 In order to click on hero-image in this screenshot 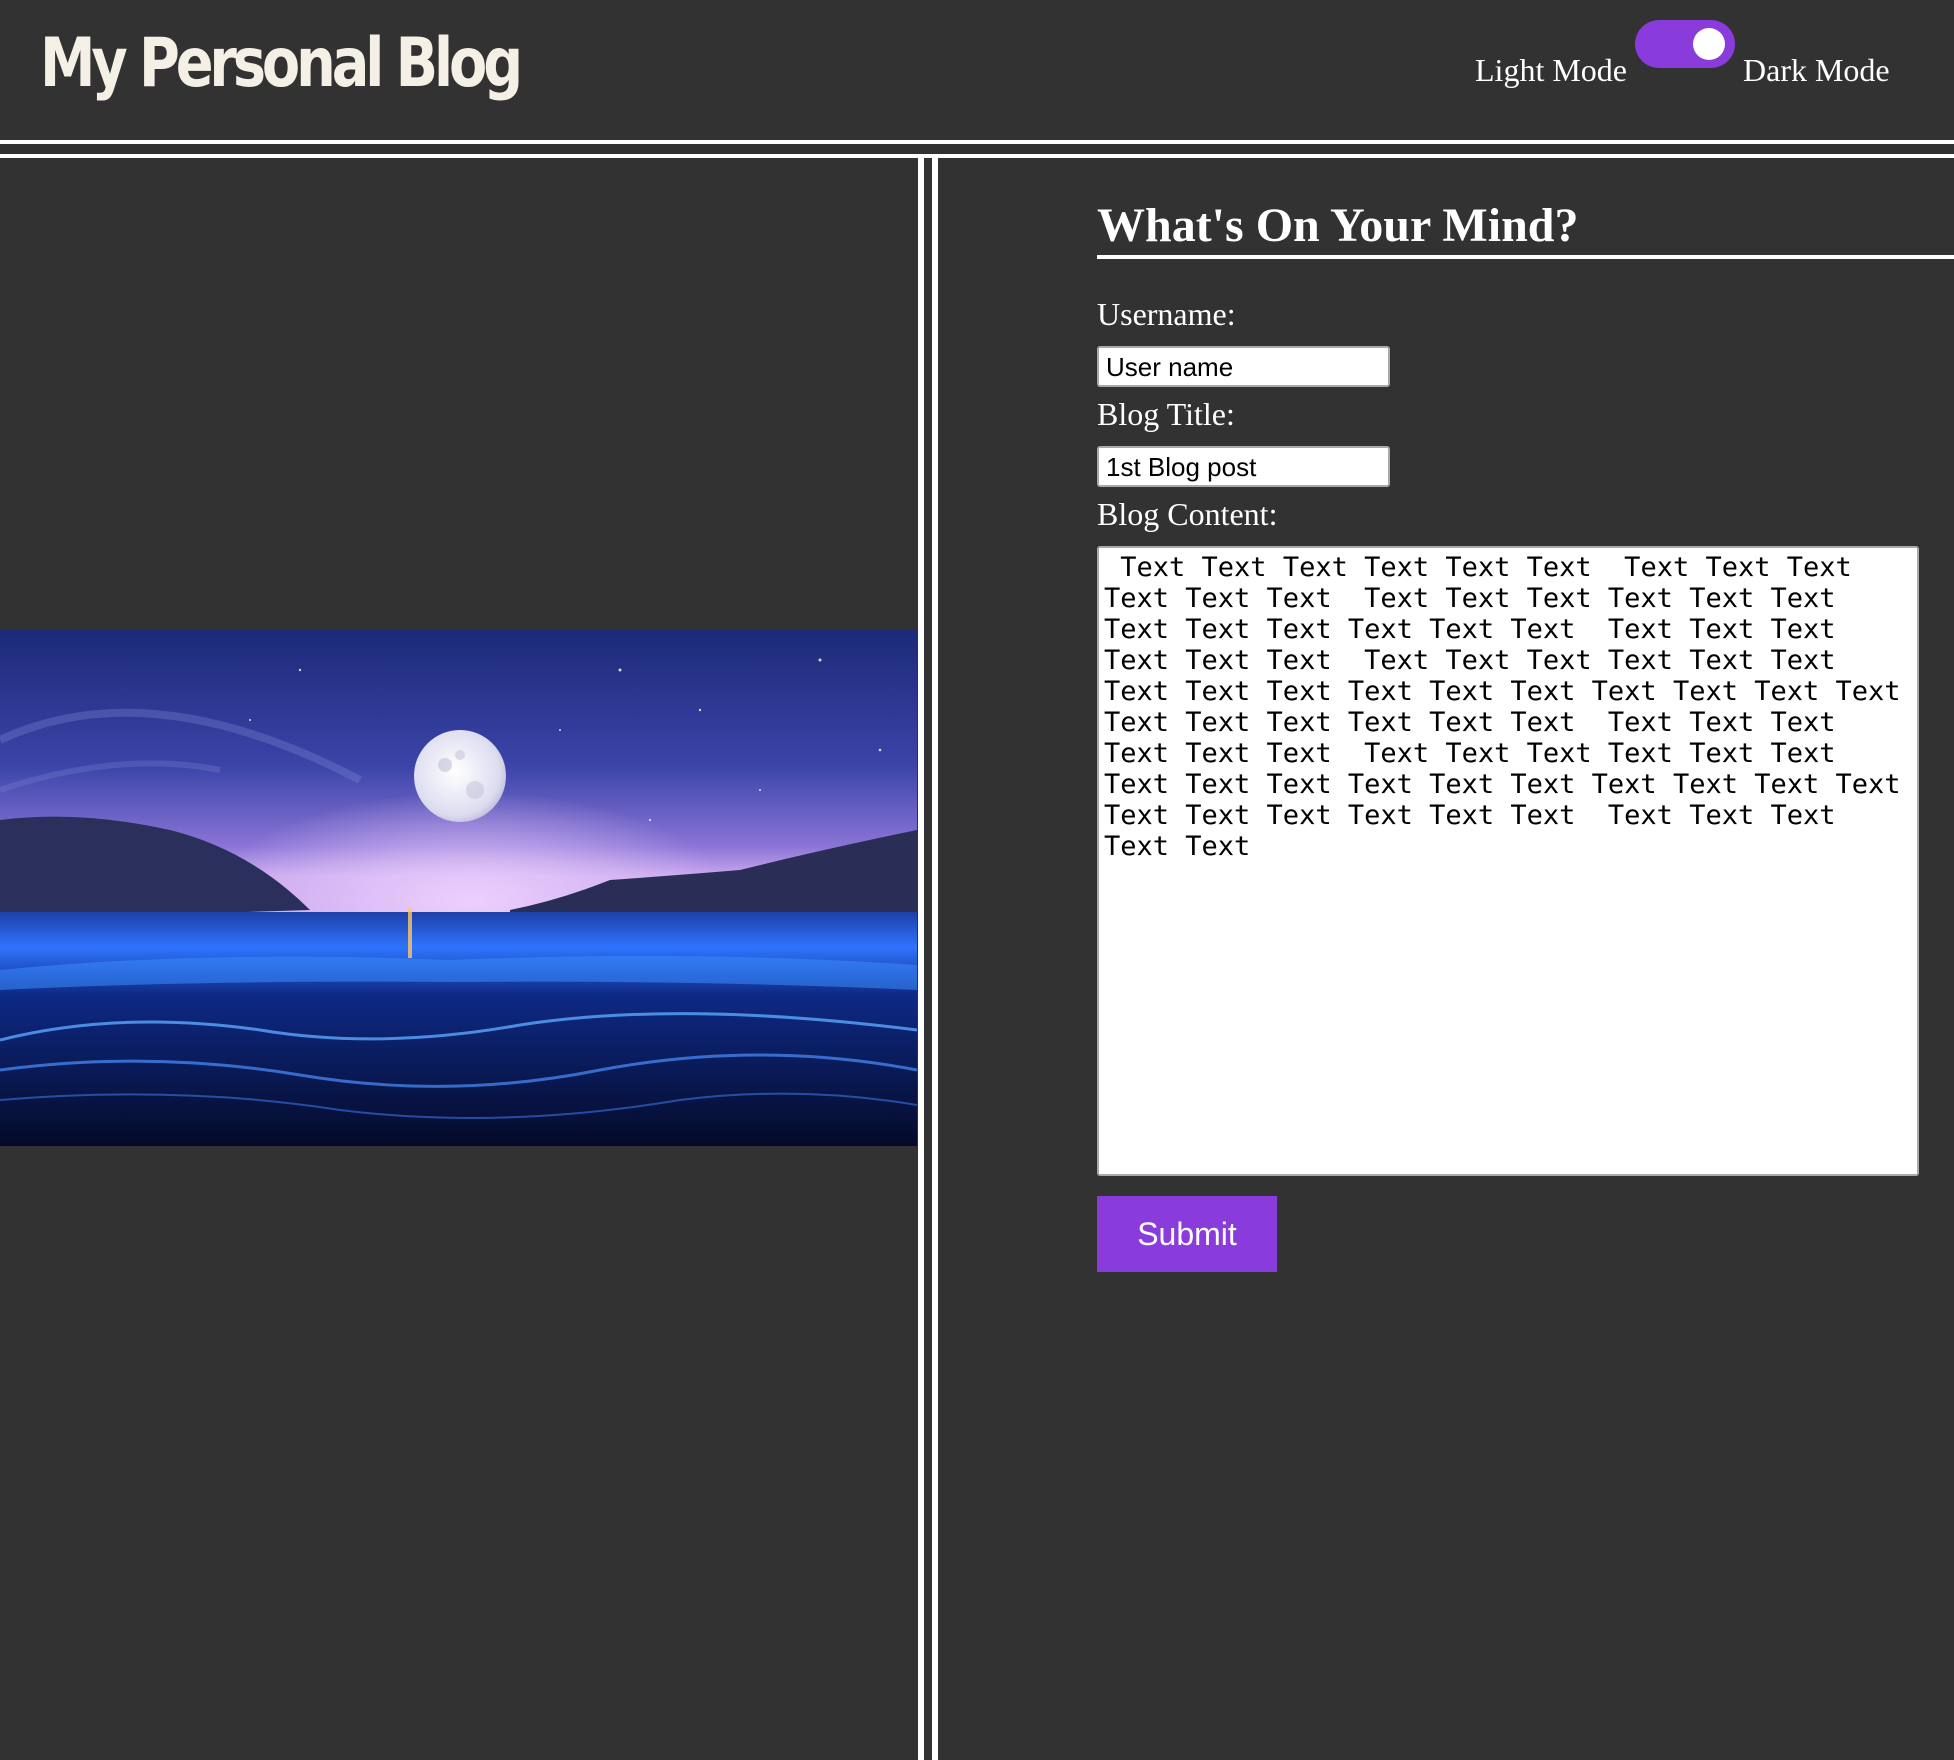, I will do `click(458, 888)`.